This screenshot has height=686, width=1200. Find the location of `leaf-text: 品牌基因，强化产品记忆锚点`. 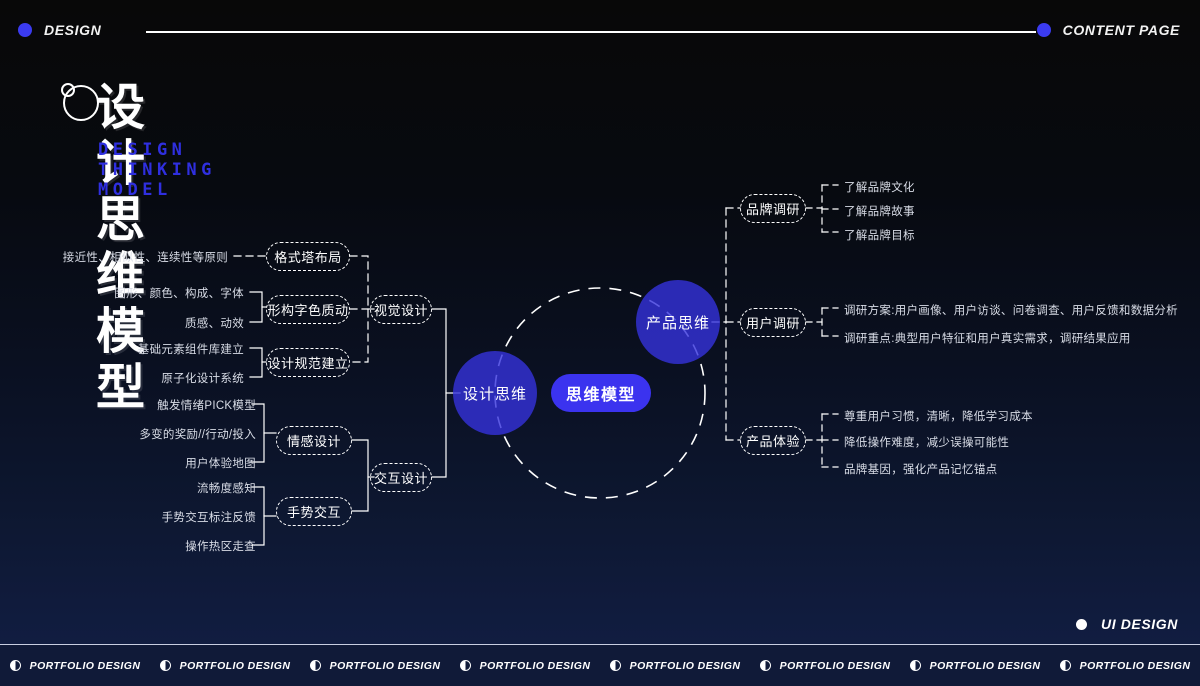

leaf-text: 品牌基因，强化产品记忆锚点 is located at coordinates (921, 470).